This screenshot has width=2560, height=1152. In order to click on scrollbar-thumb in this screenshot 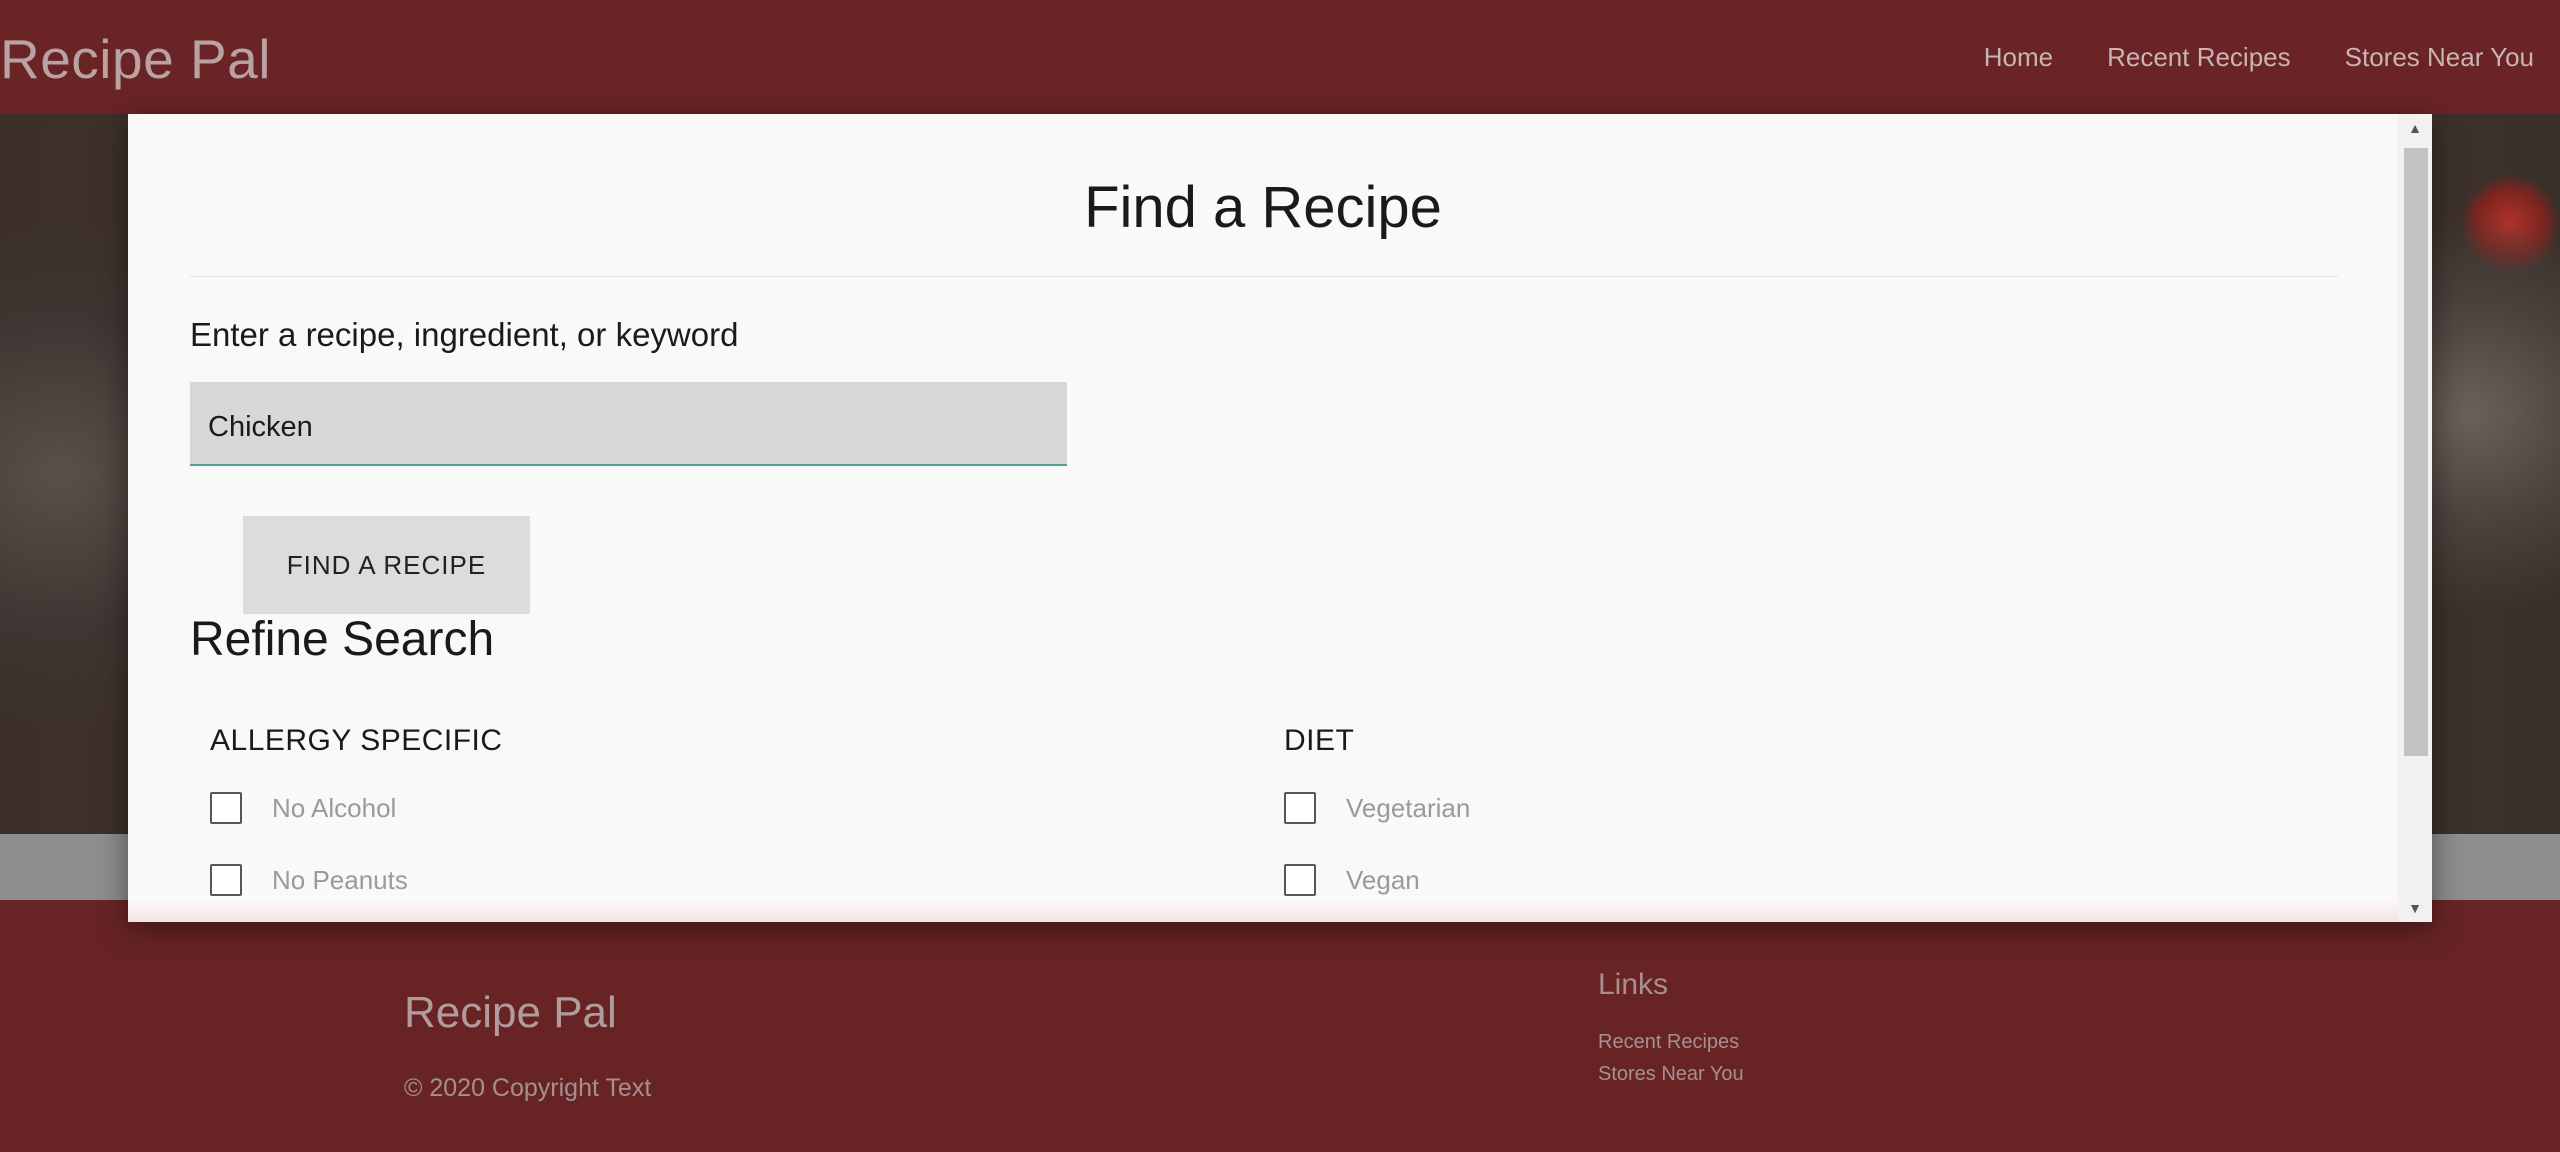, I will do `click(2416, 452)`.